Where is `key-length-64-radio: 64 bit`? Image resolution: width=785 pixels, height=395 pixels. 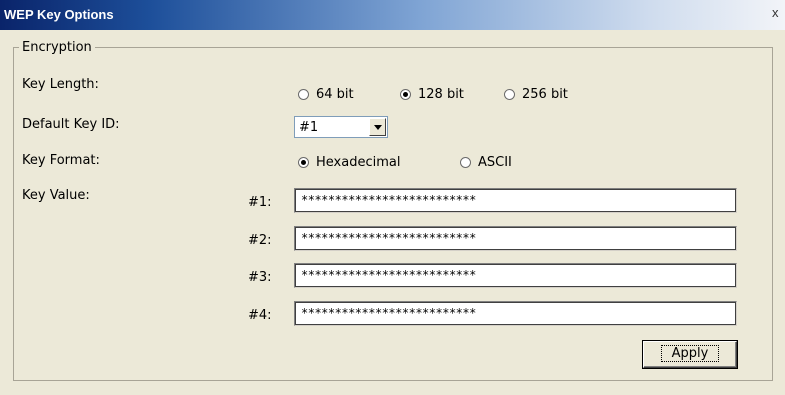 key-length-64-radio: 64 bit is located at coordinates (326, 94).